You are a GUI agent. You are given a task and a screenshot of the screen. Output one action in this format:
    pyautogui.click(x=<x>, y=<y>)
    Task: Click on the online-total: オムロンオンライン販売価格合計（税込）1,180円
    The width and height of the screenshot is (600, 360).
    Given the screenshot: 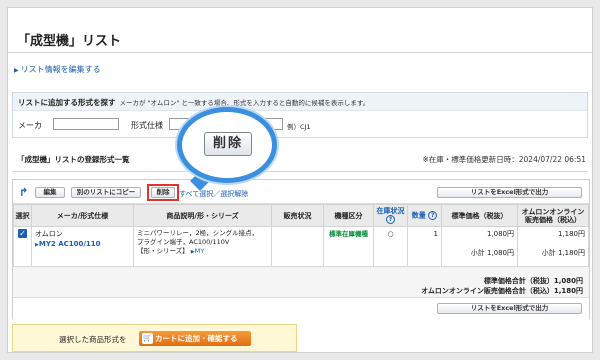 What is the action you would take?
    pyautogui.click(x=502, y=291)
    